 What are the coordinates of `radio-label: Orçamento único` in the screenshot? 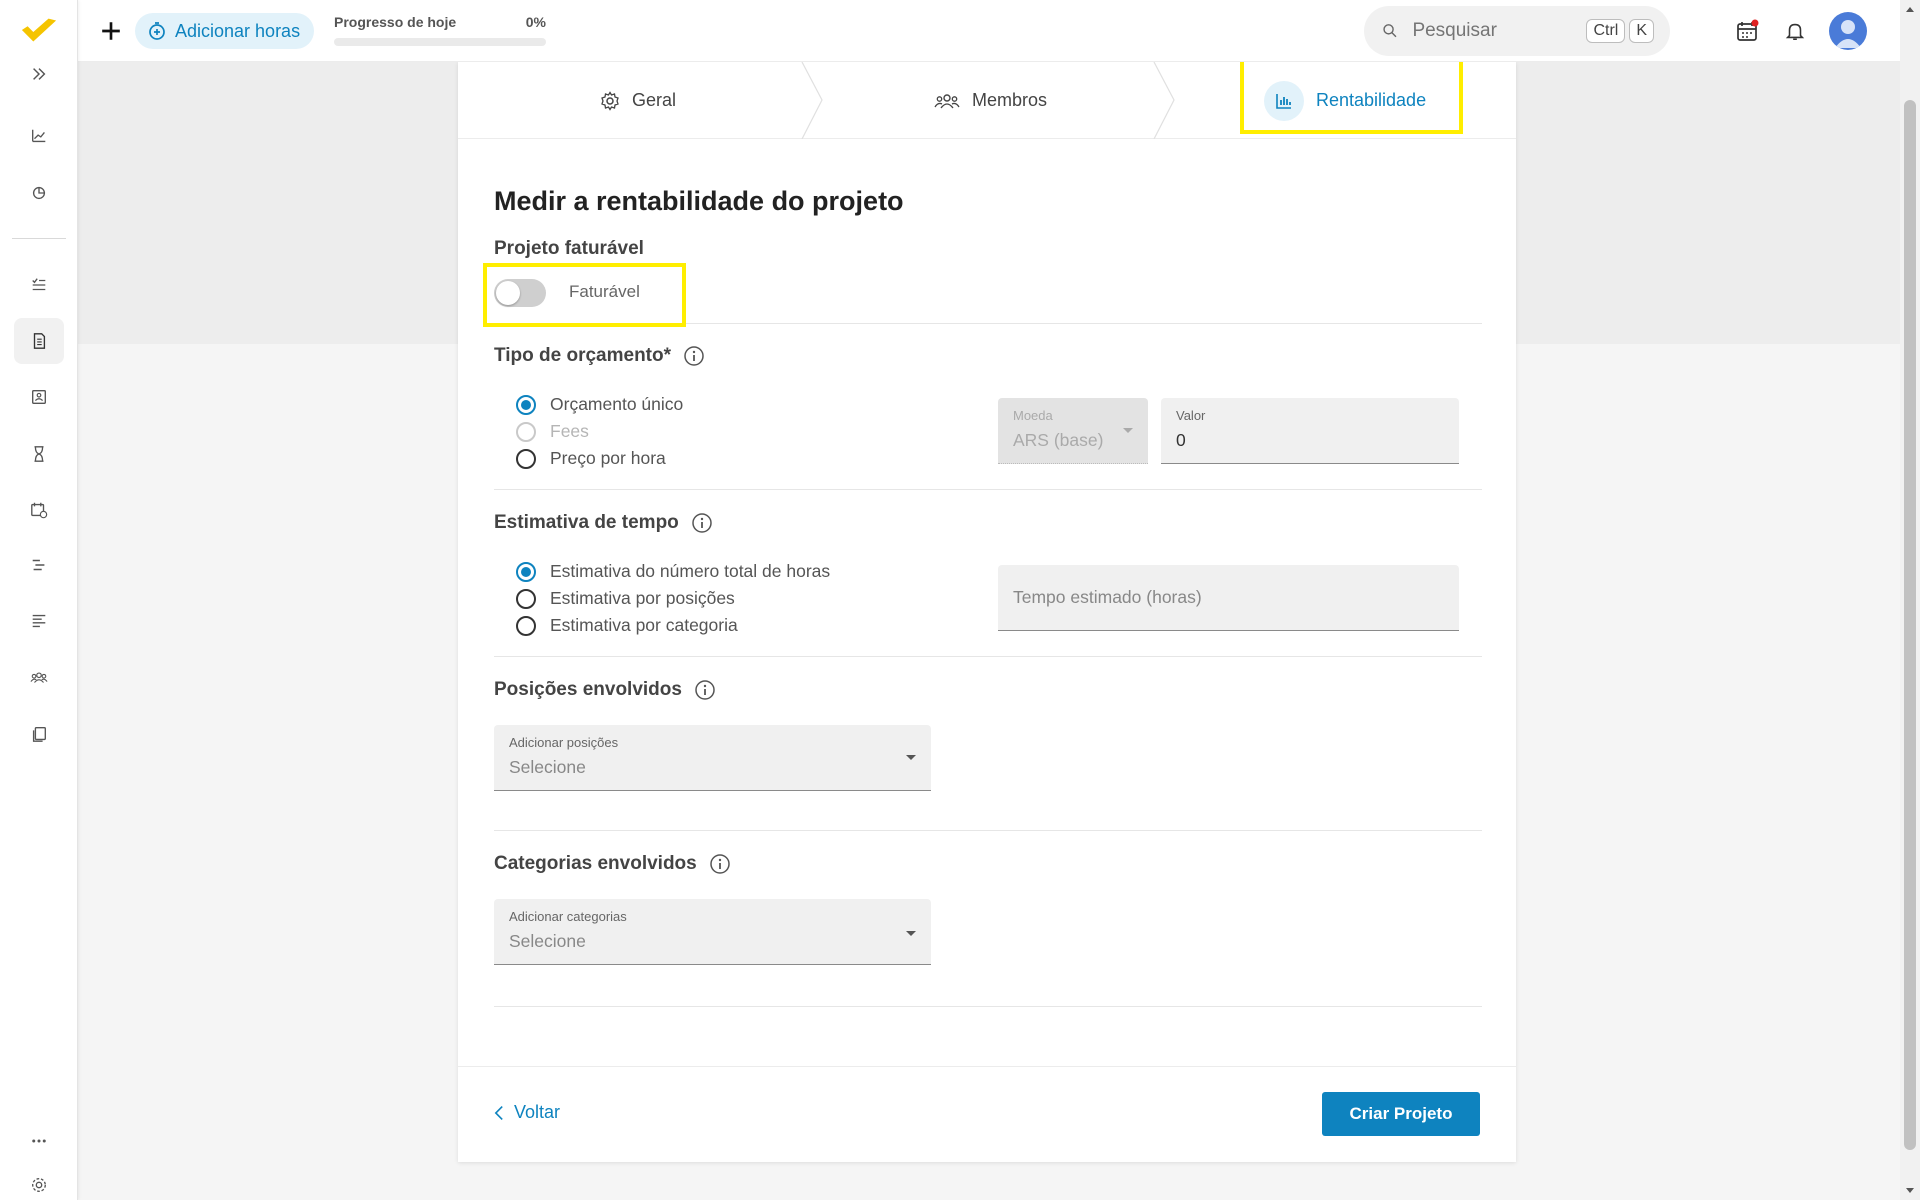 It's located at (617, 404).